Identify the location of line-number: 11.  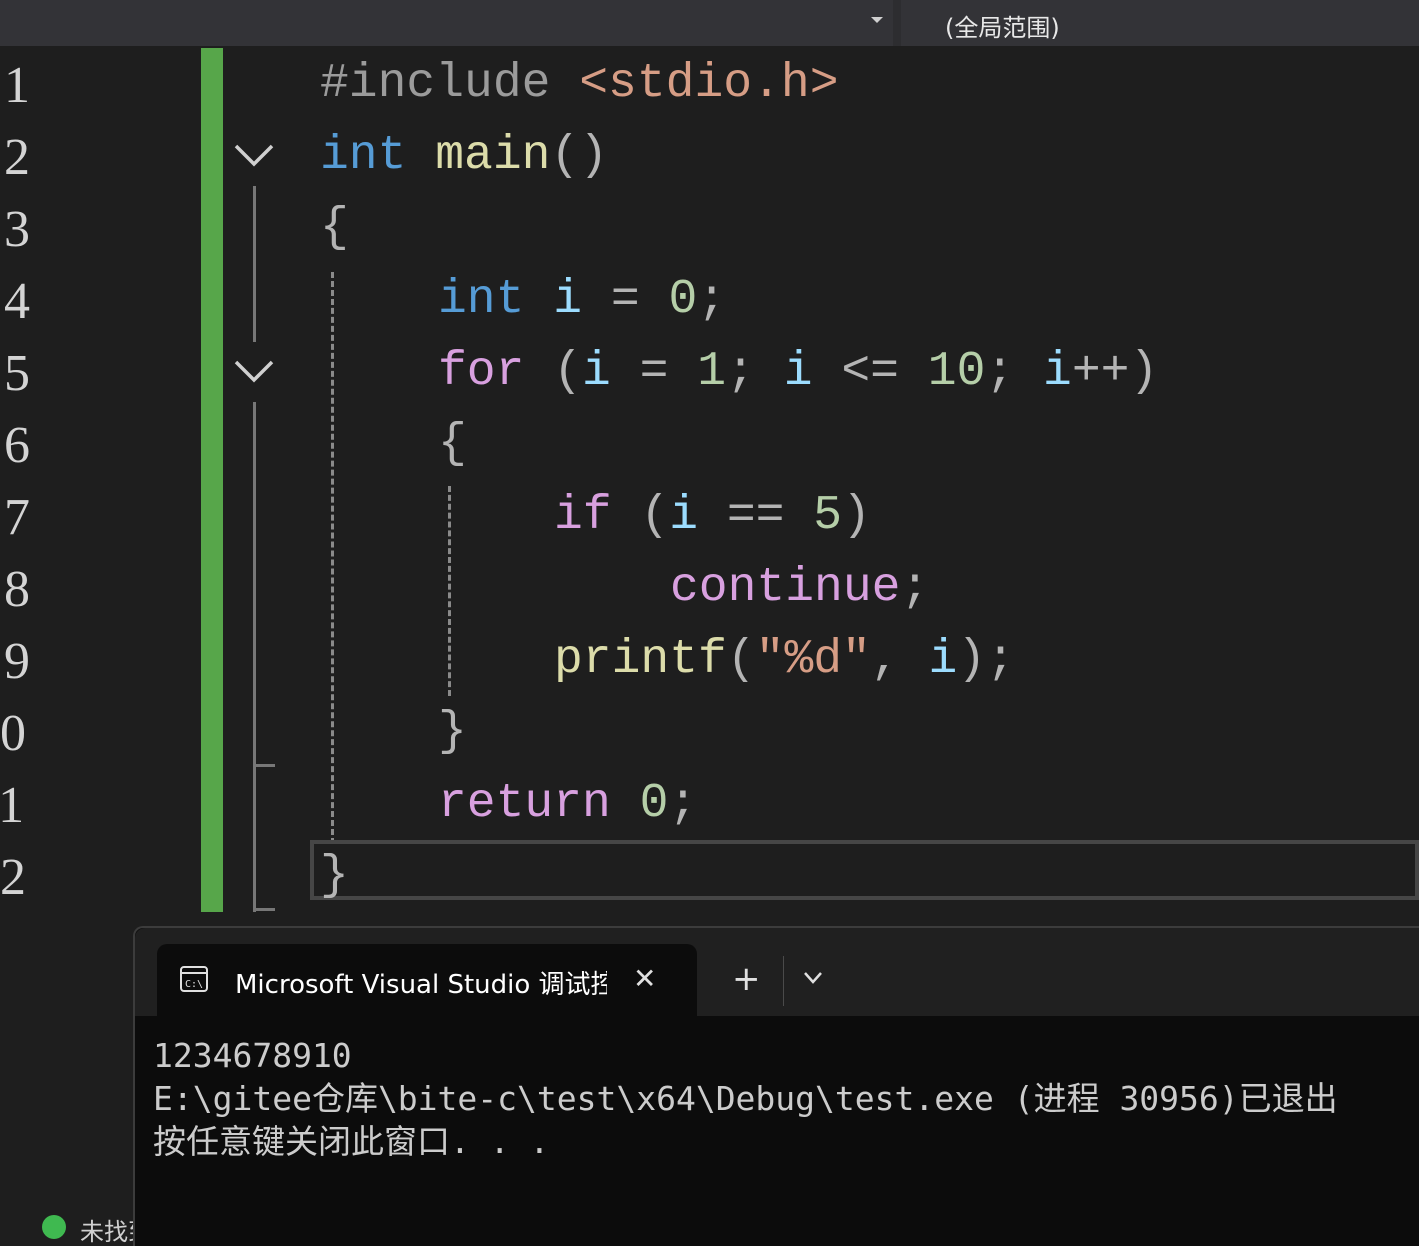
(12, 805).